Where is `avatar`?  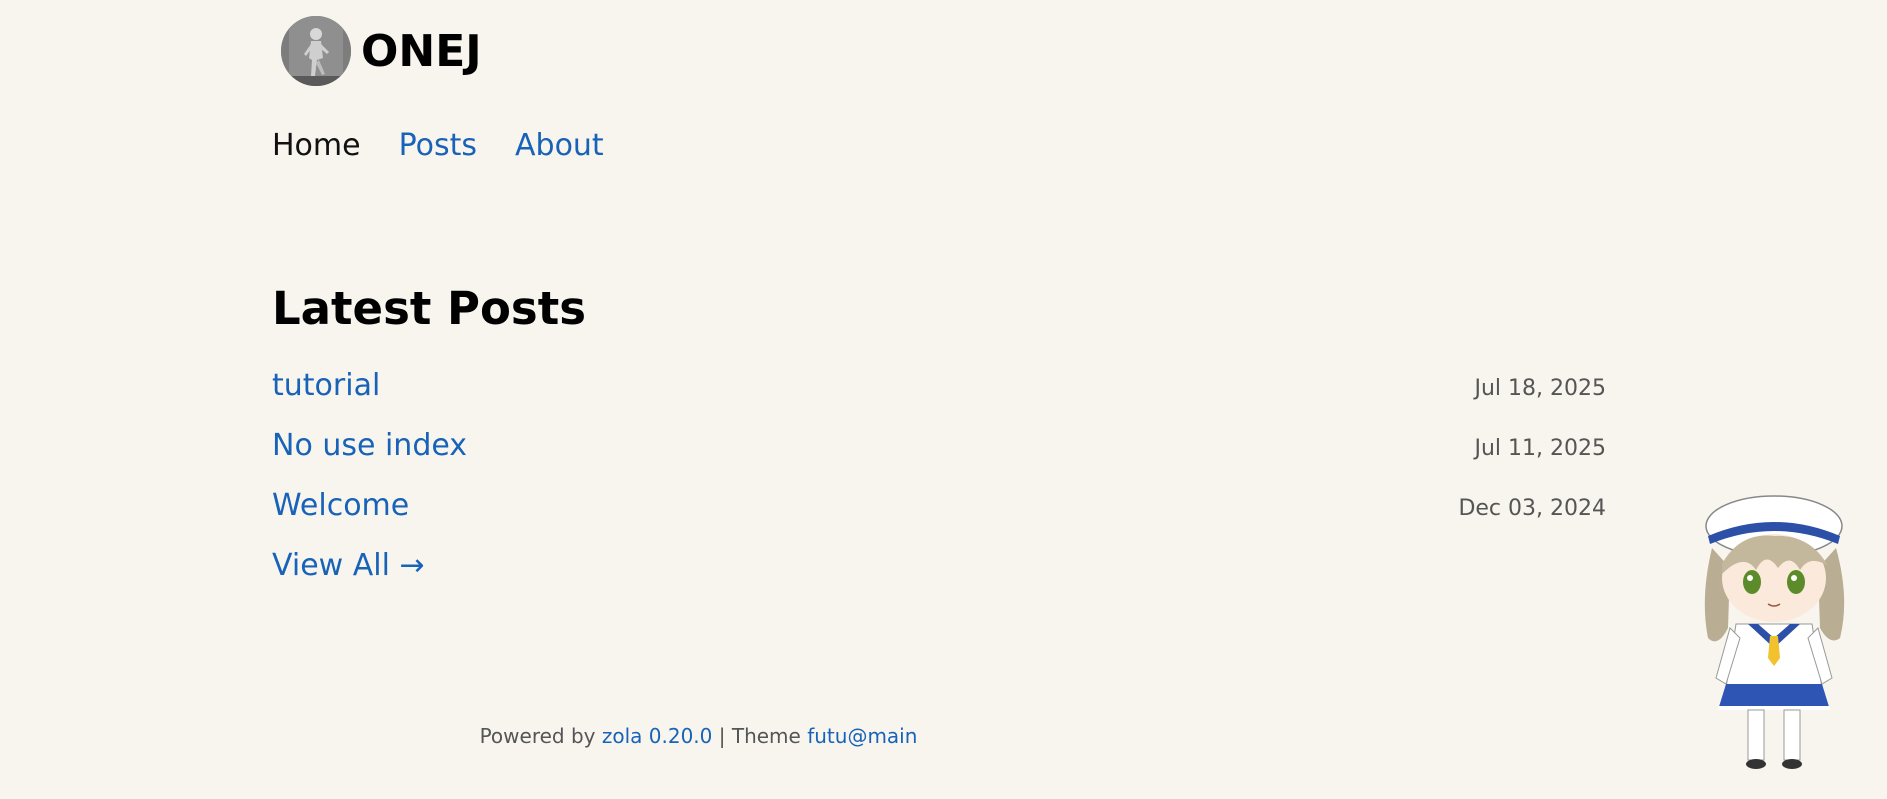
avatar is located at coordinates (316, 51).